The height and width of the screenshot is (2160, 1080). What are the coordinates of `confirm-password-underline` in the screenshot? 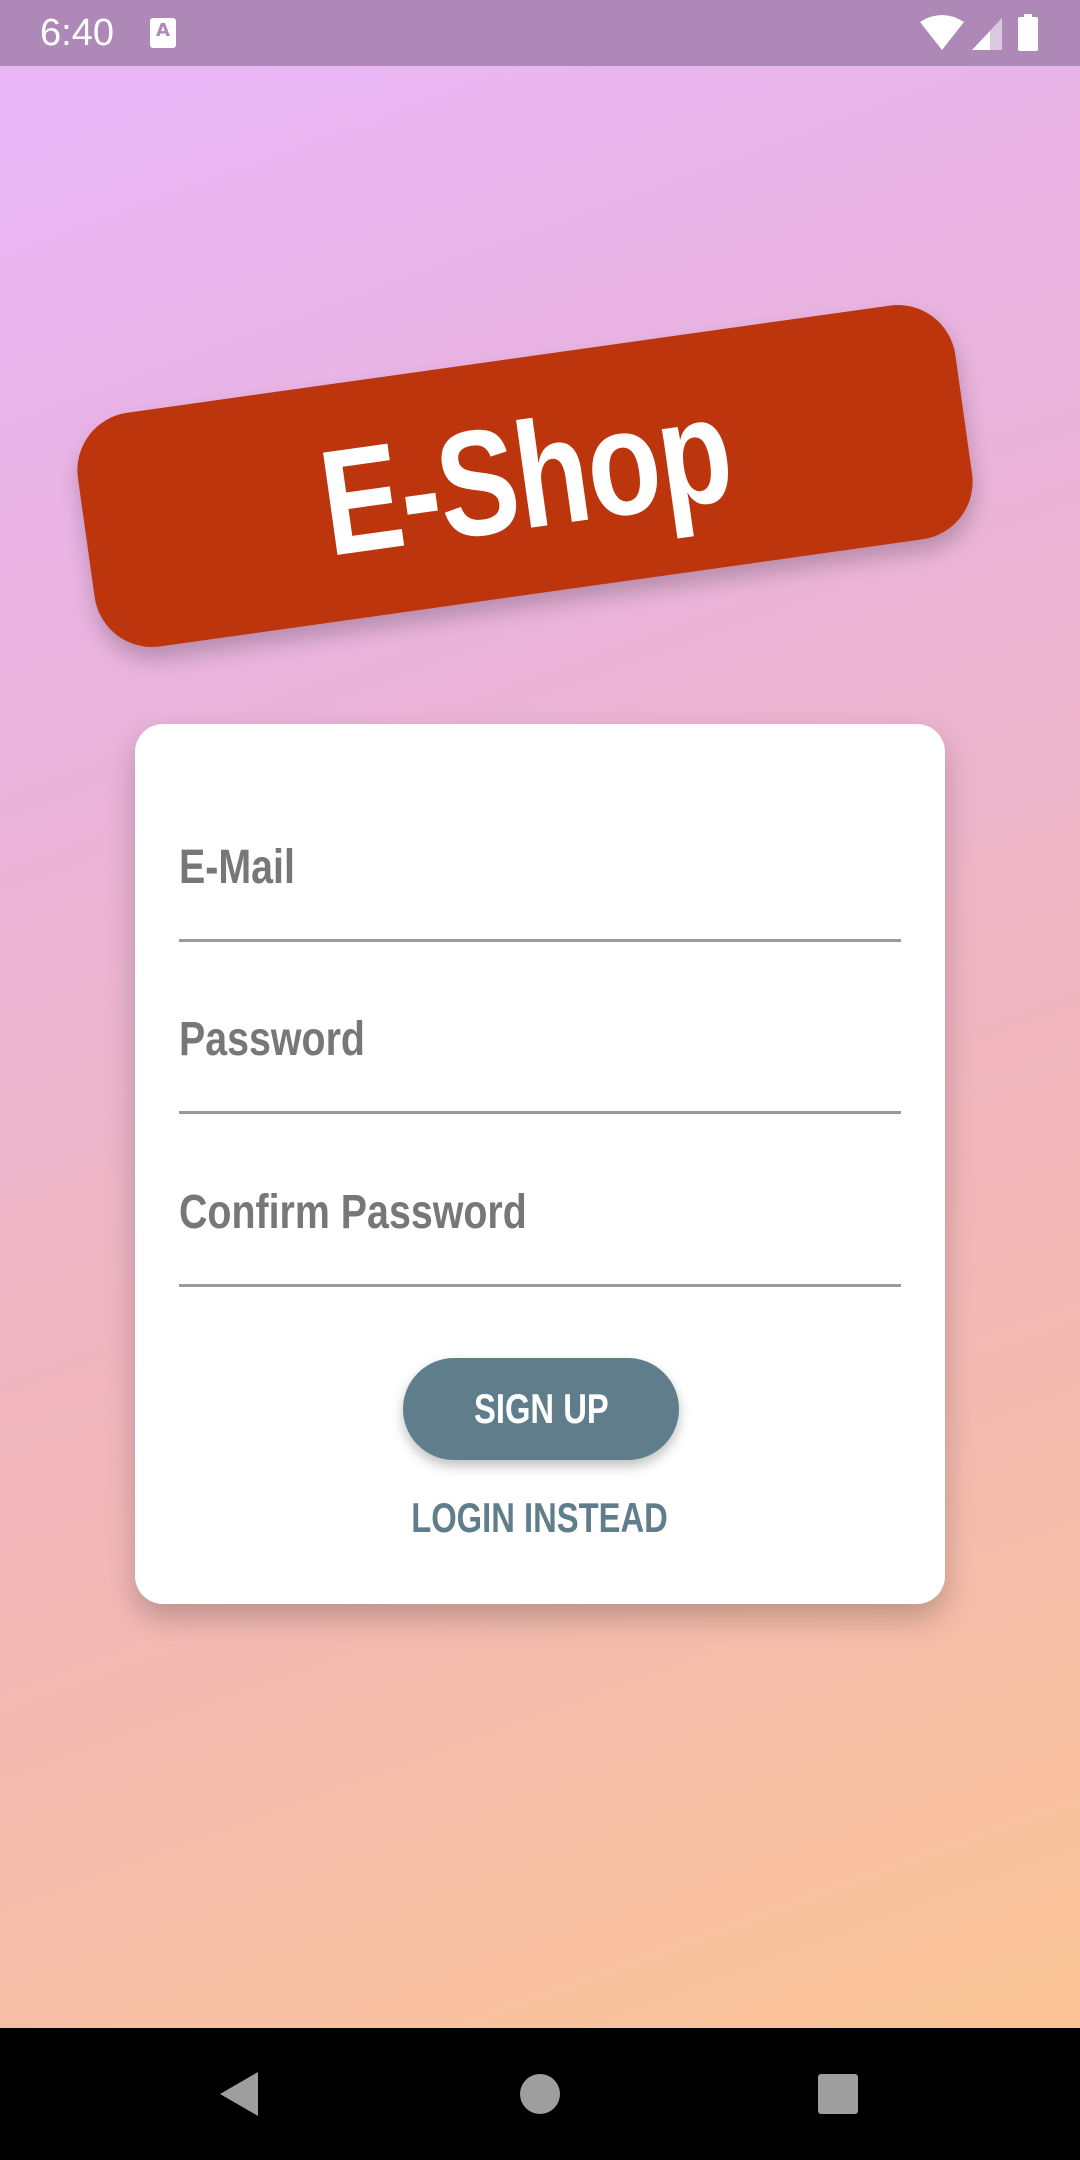 It's located at (540, 1285).